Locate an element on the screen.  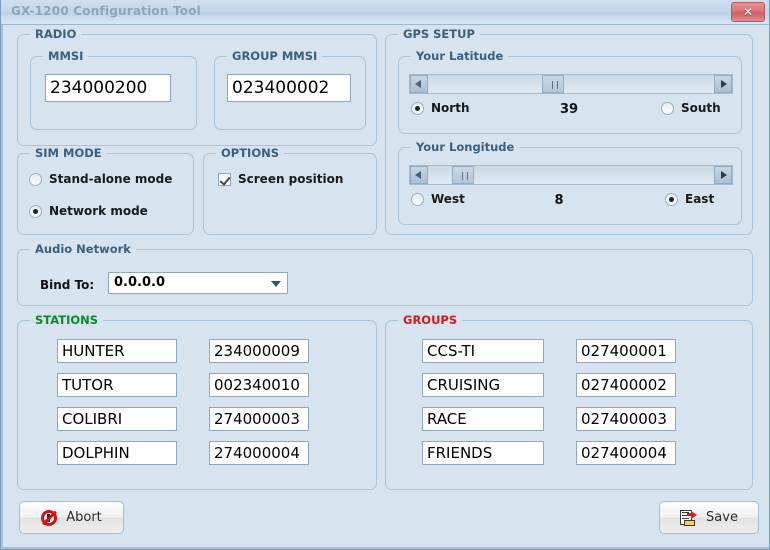
latitude-group: Your Latitude North 39 South is located at coordinates (570, 91).